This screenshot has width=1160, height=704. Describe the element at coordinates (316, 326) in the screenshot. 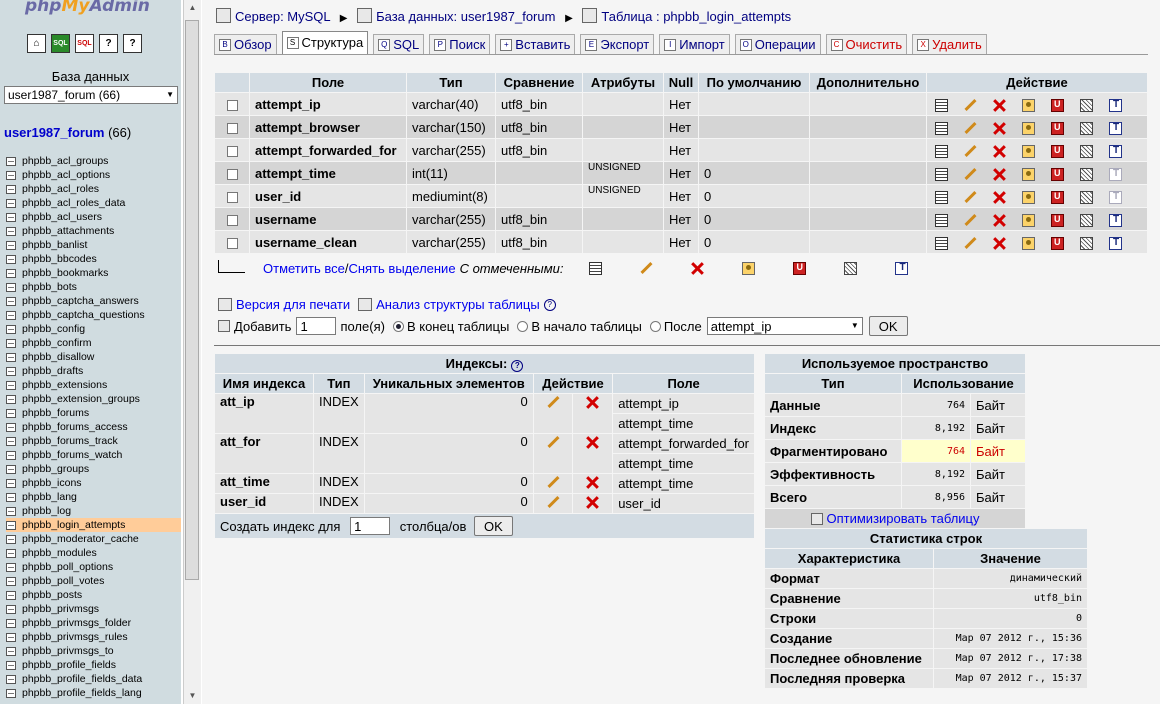

I see `add-fields-count-input: 1` at that location.